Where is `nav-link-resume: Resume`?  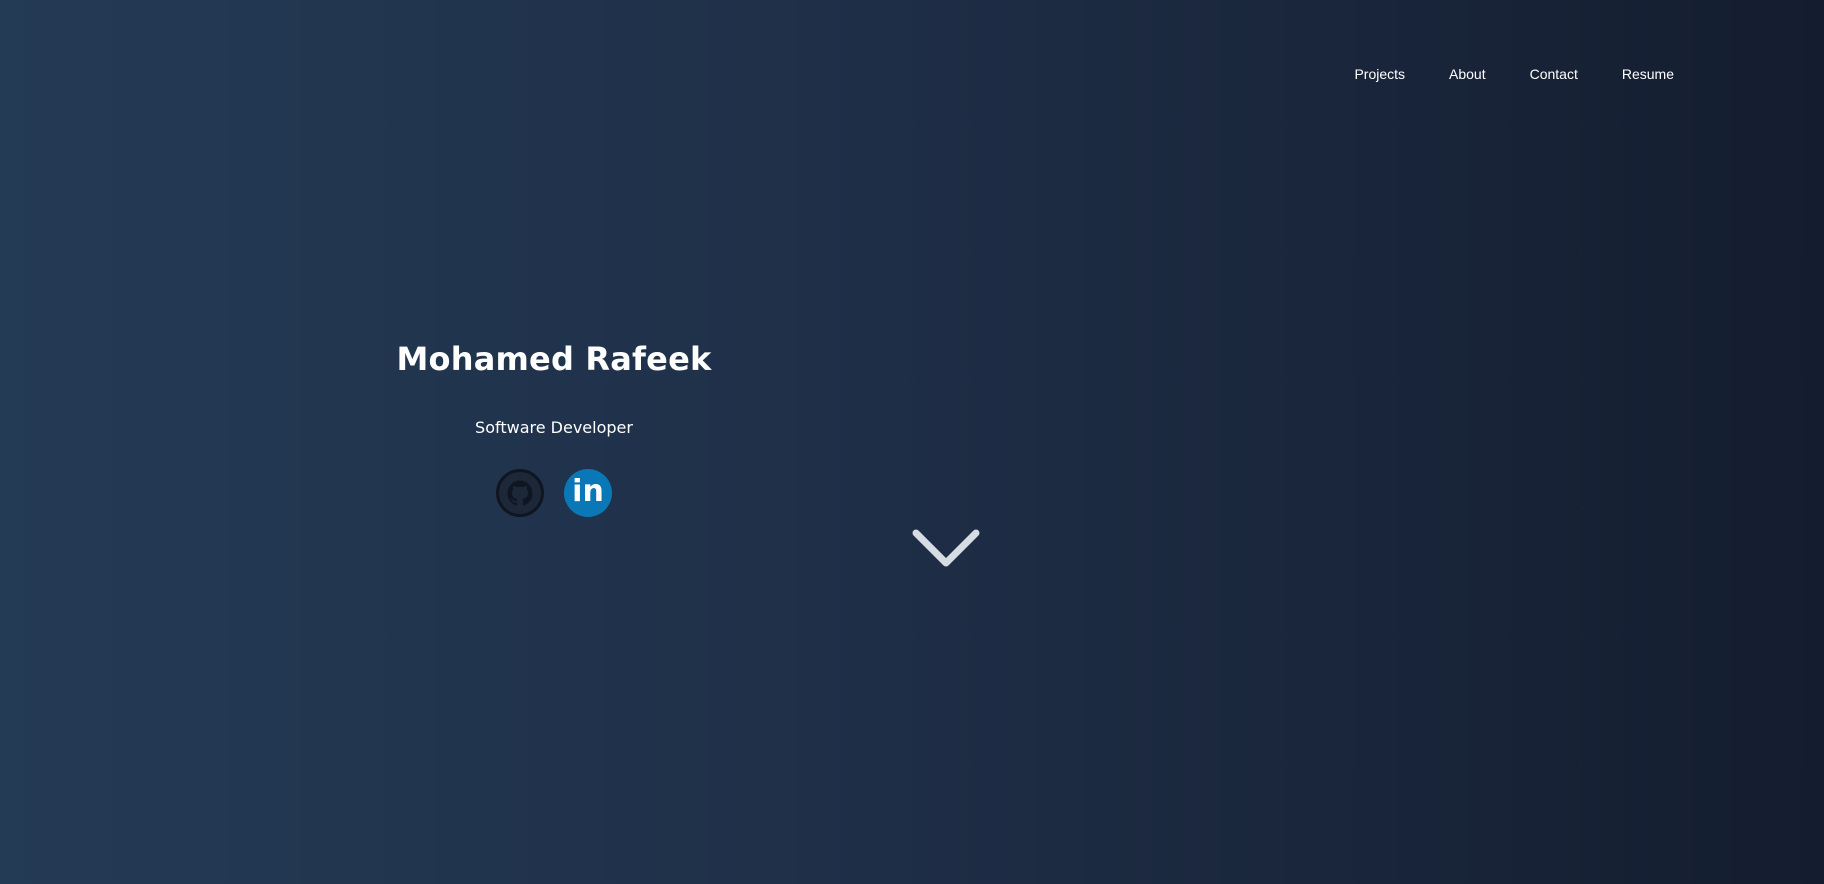
nav-link-resume: Resume is located at coordinates (1648, 74).